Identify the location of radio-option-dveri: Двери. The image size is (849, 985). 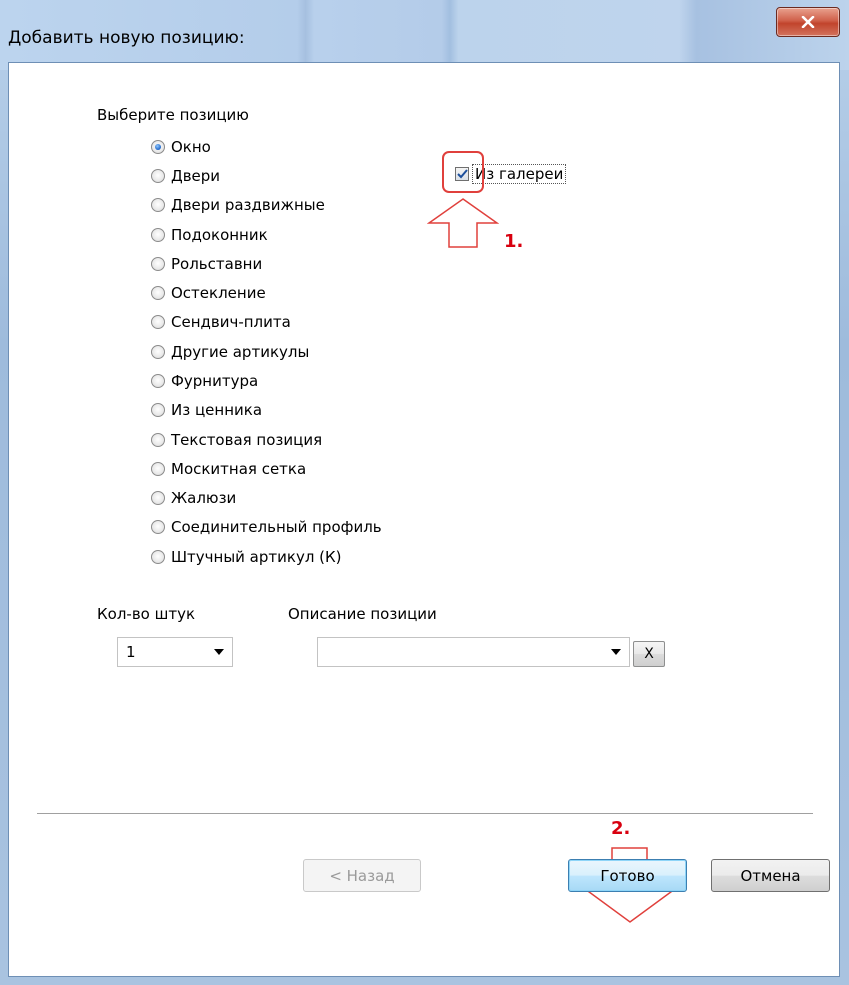
(185, 176).